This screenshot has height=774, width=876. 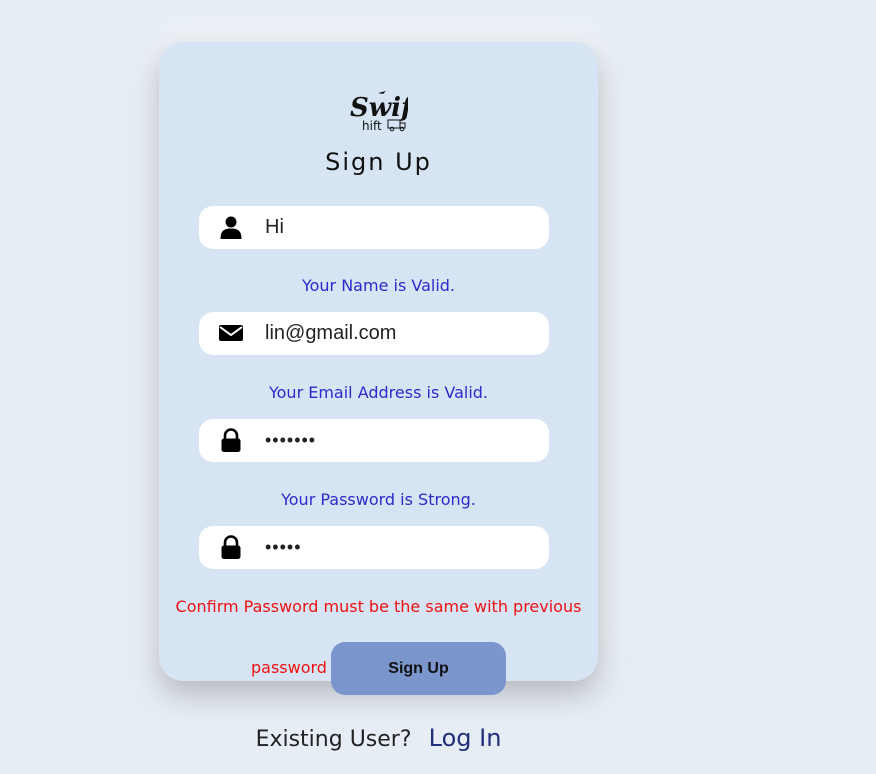 What do you see at coordinates (418, 668) in the screenshot?
I see `sign-up-button: Sign Up` at bounding box center [418, 668].